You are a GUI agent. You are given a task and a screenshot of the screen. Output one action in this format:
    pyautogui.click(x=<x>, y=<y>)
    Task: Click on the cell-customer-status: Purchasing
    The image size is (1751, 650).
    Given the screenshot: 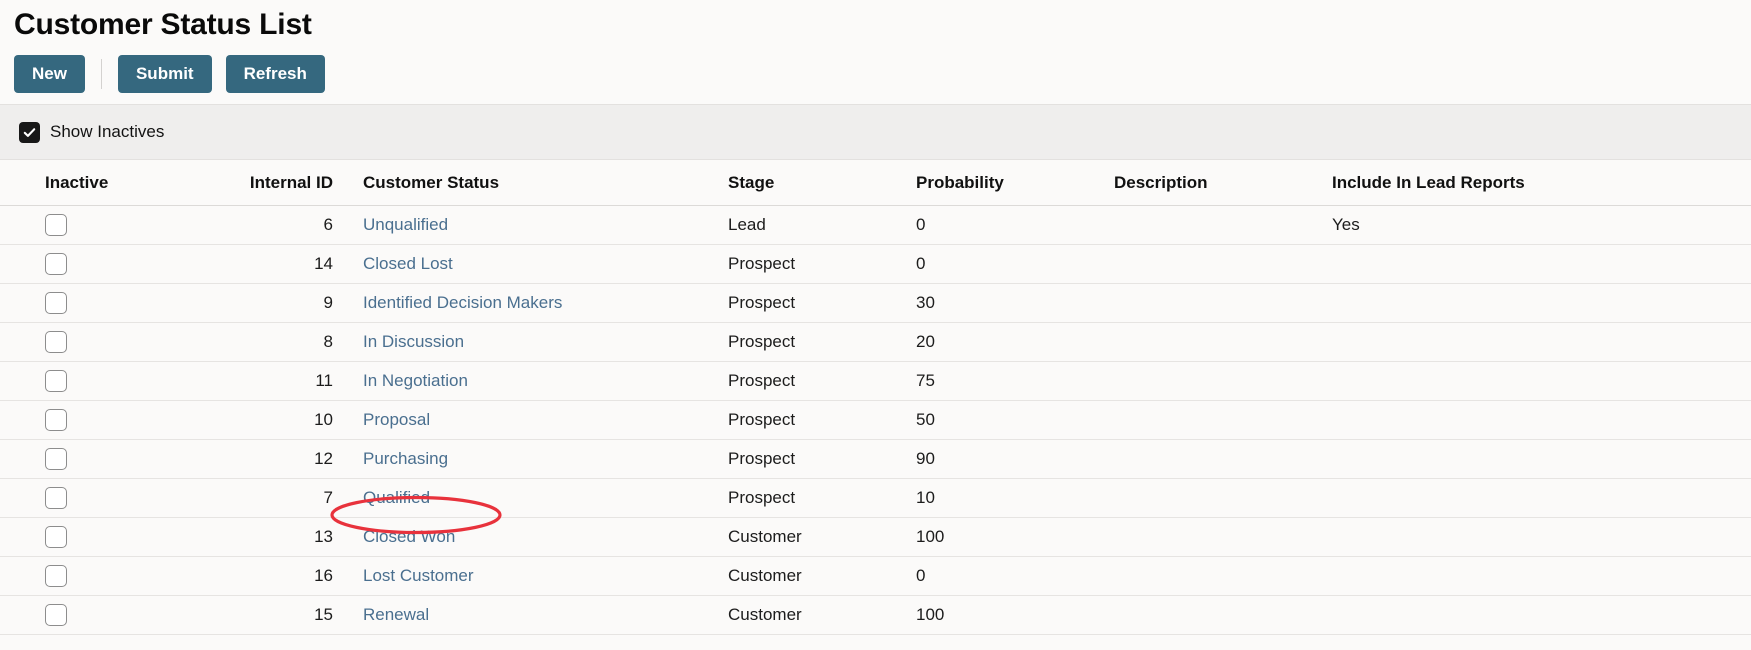 What is the action you would take?
    pyautogui.click(x=525, y=459)
    